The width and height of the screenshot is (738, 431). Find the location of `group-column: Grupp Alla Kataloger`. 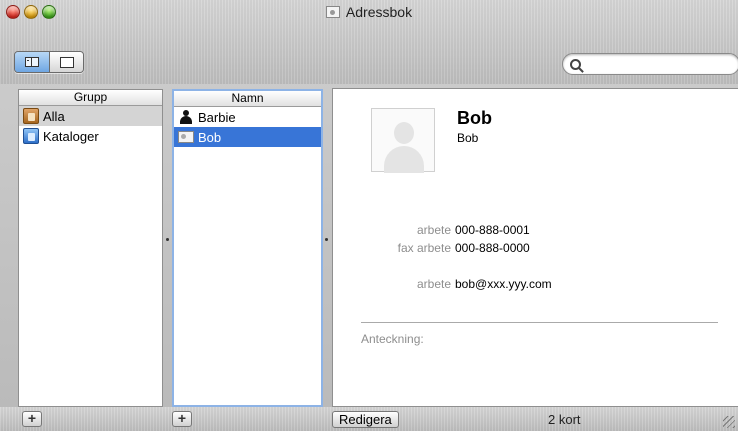

group-column: Grupp Alla Kataloger is located at coordinates (90, 248).